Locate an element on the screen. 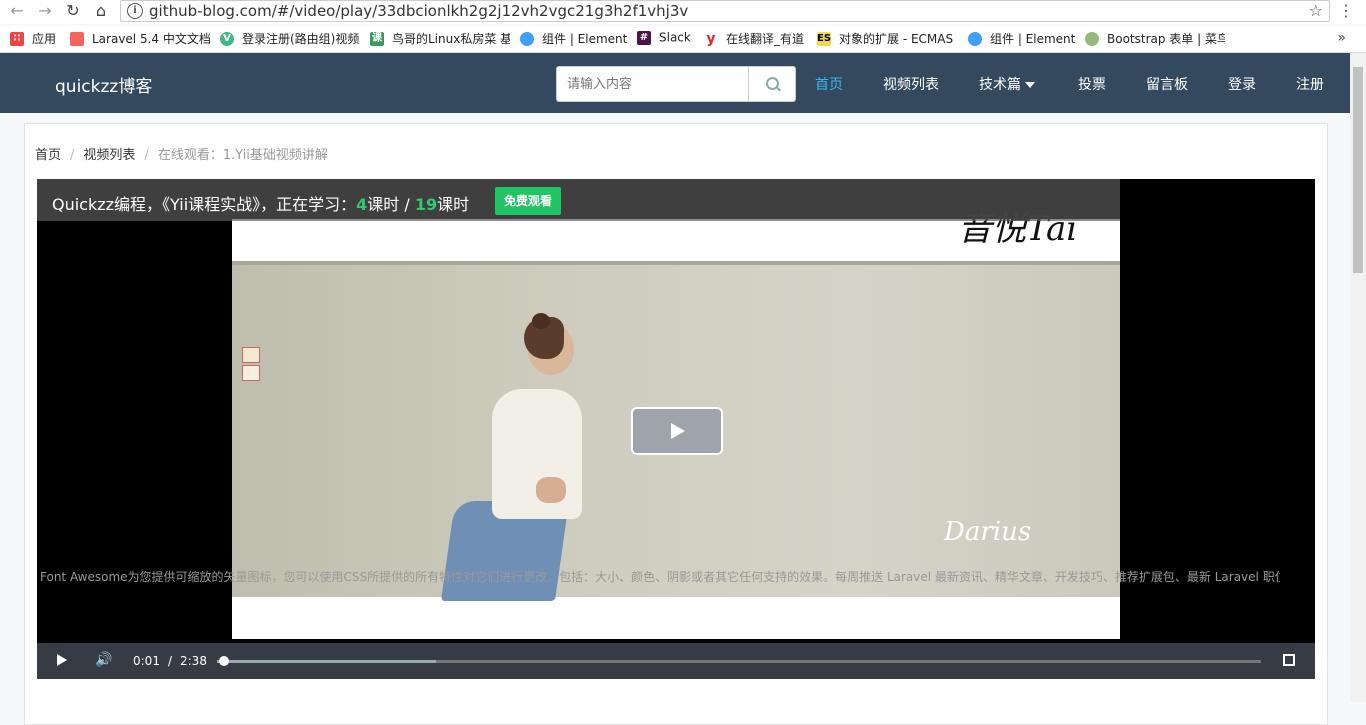  more-bookmarks-icon: » is located at coordinates (1341, 38).